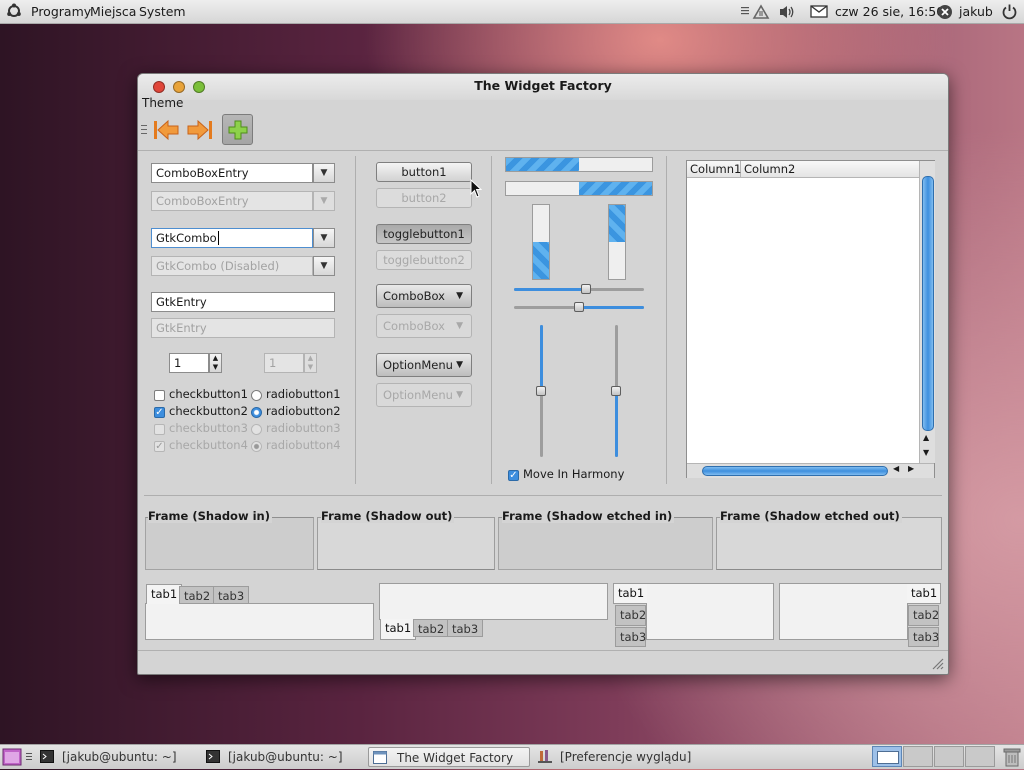  Describe the element at coordinates (630, 593) in the screenshot. I see `notebook3-tab1: tab1` at that location.